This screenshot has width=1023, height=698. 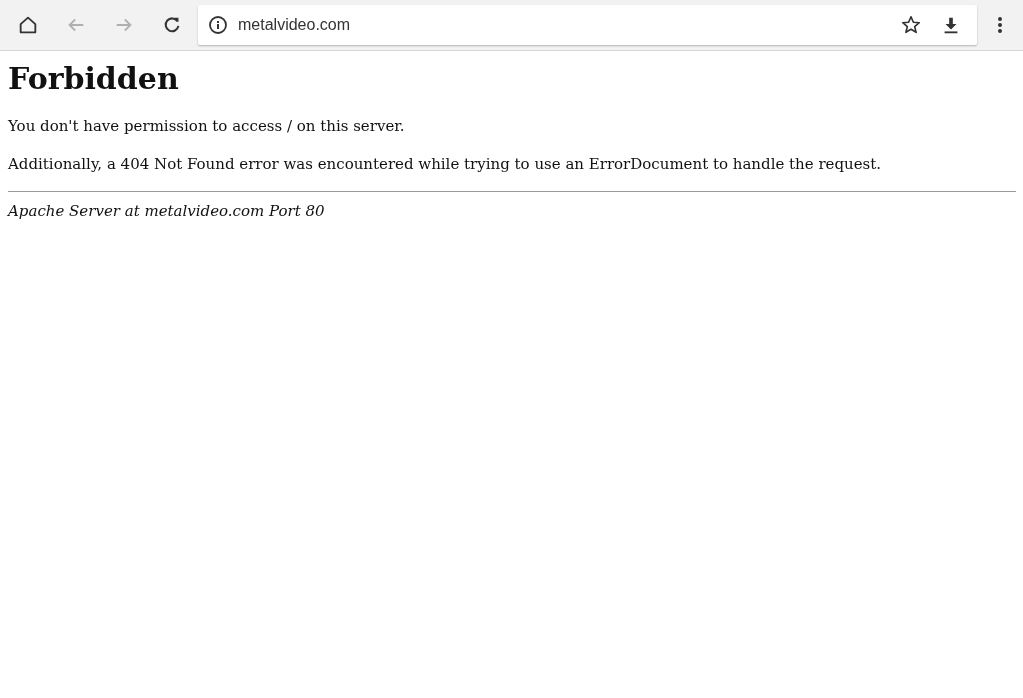 I want to click on info-icon, so click(x=218, y=25).